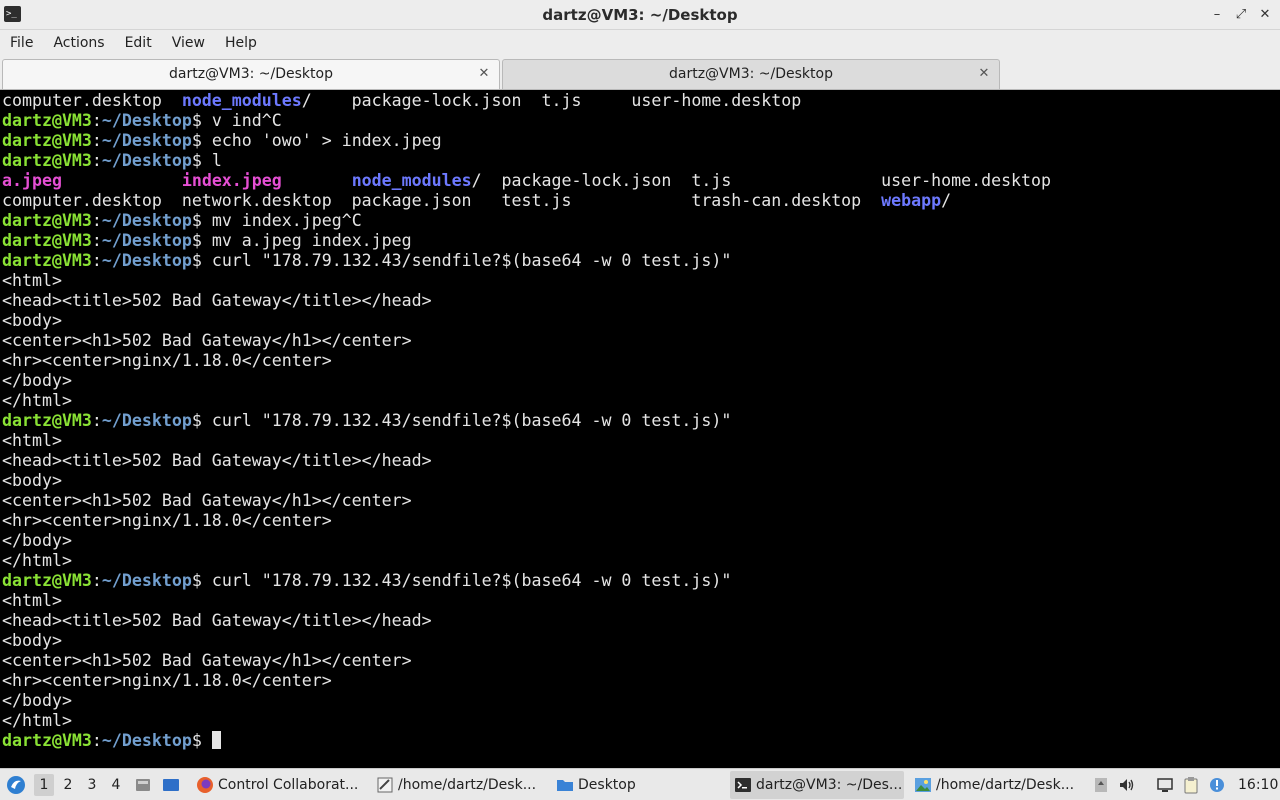 The width and height of the screenshot is (1280, 800). I want to click on tab-terminal-1: dartz@VM3: ~/Desktop ✕, so click(251, 74).